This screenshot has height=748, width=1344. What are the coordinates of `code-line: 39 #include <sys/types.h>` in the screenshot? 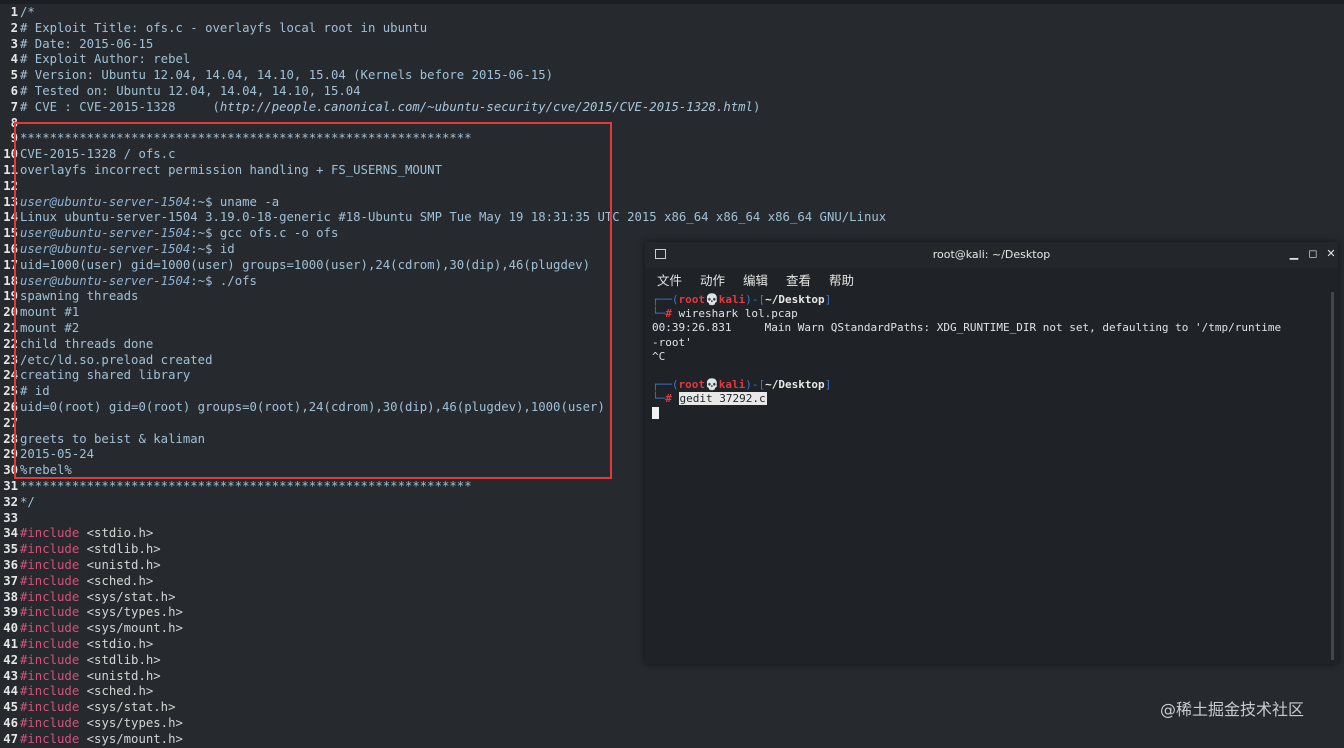 It's located at (91, 613).